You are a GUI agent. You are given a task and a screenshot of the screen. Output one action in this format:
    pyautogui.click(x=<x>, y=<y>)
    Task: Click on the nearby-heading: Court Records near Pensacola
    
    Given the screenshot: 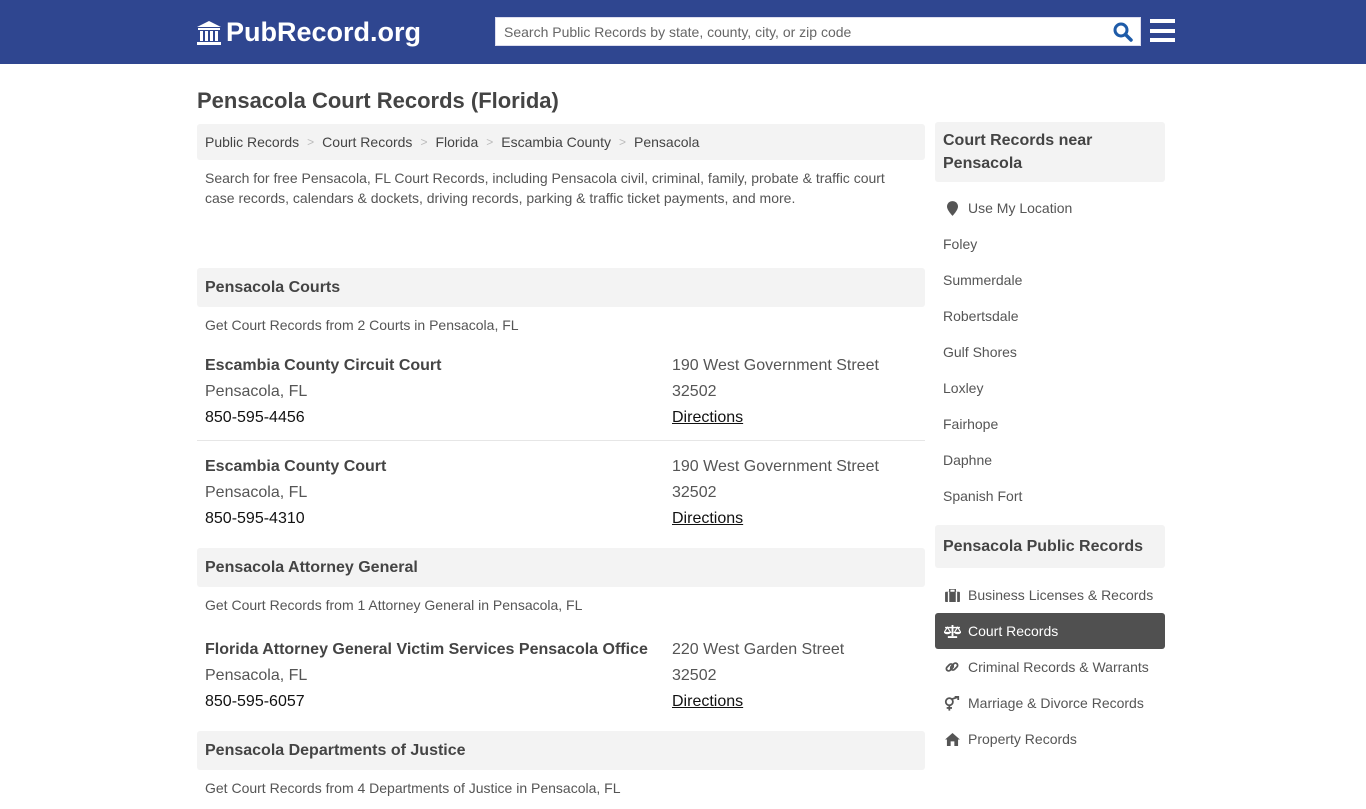 What is the action you would take?
    pyautogui.click(x=1050, y=152)
    